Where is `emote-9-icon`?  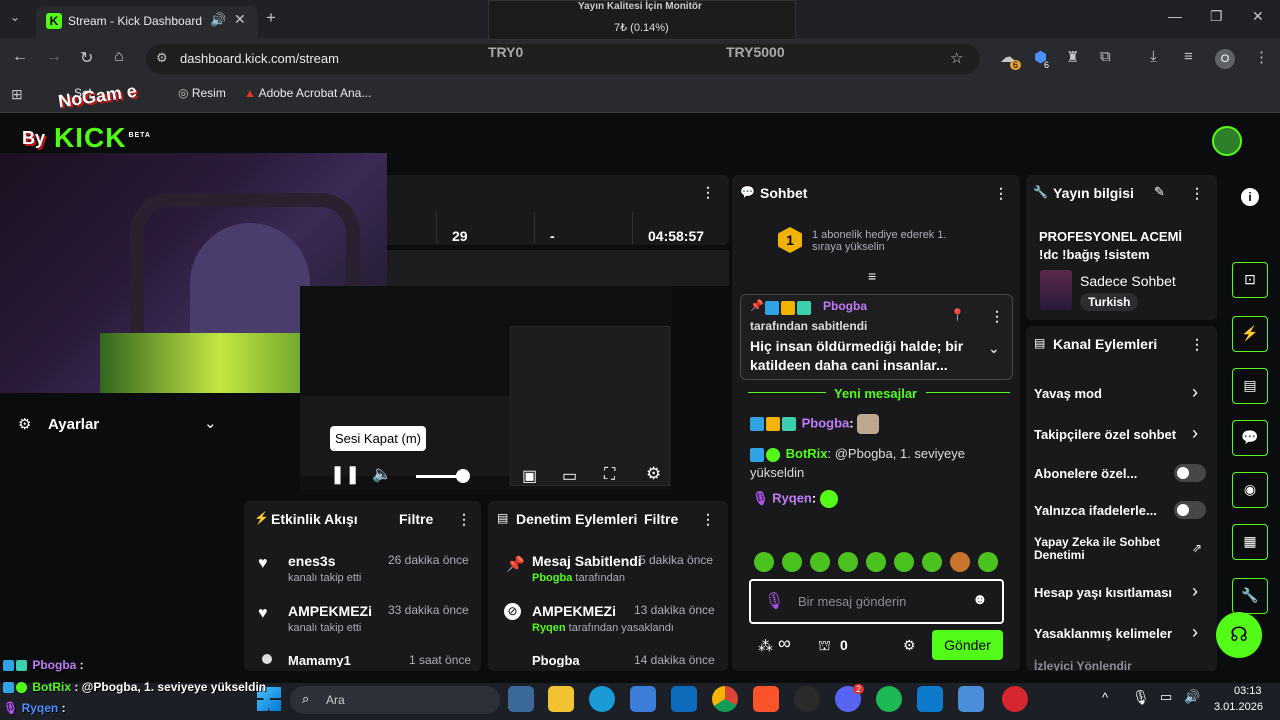
emote-9-icon is located at coordinates (988, 562).